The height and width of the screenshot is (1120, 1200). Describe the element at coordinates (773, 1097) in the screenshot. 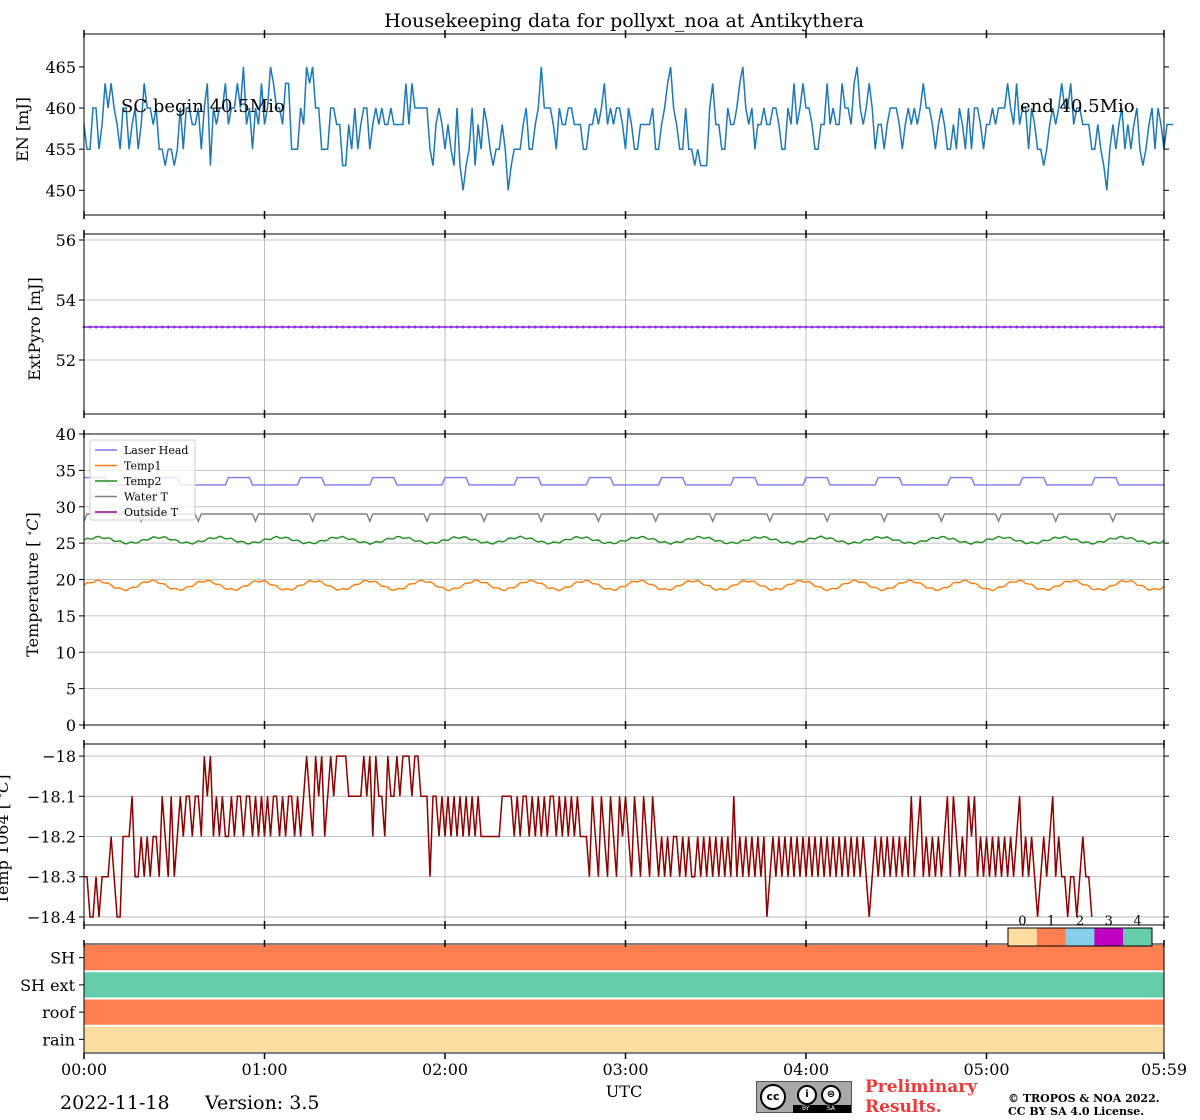

I see `cc-symbol: cc` at that location.